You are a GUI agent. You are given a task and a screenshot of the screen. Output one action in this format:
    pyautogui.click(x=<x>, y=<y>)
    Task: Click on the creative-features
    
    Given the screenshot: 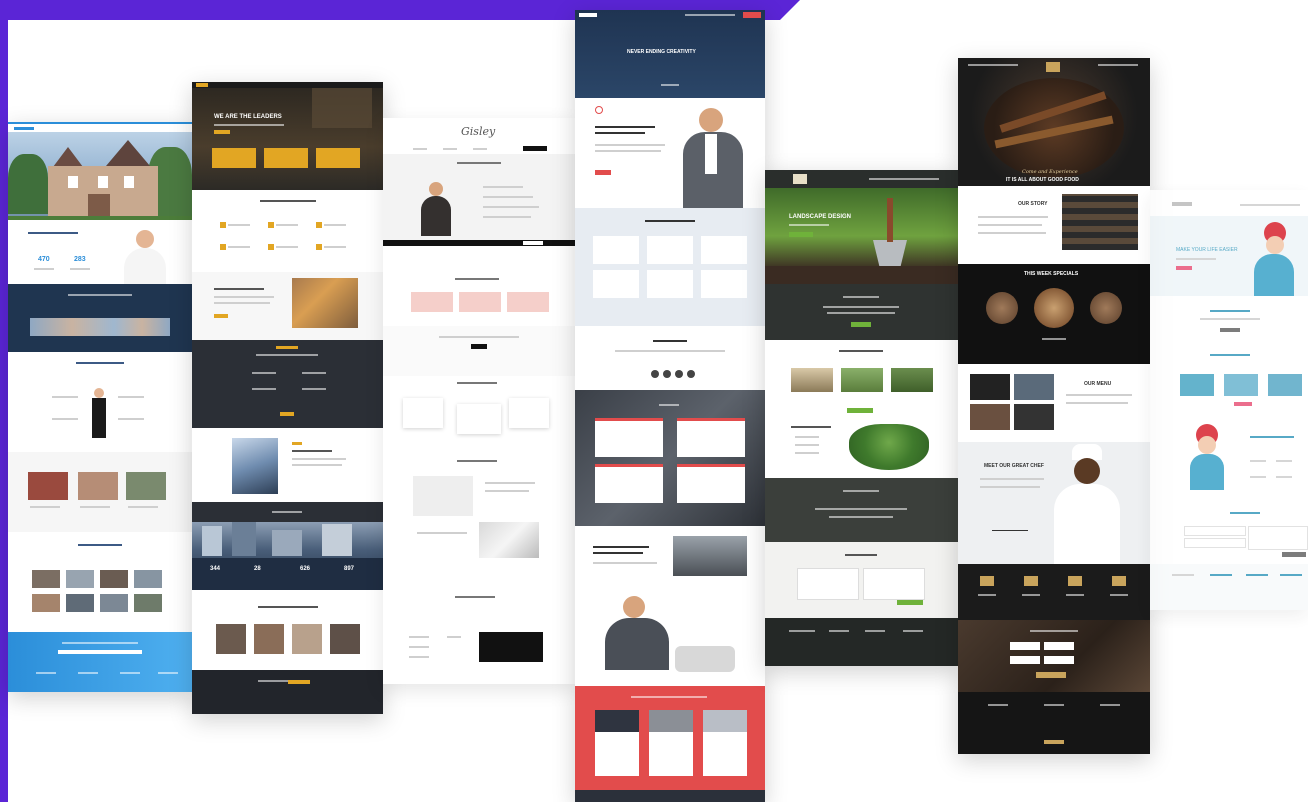 What is the action you would take?
    pyautogui.click(x=670, y=267)
    